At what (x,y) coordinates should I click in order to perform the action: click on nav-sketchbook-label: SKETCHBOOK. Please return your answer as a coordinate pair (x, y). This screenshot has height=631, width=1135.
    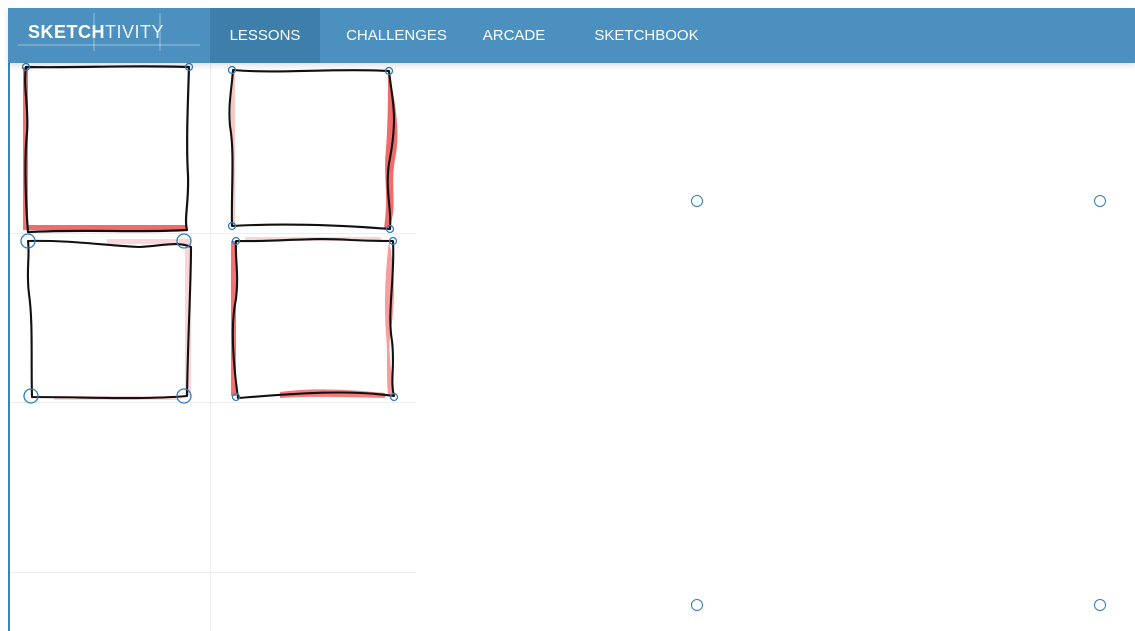
    Looking at the image, I should click on (646, 35).